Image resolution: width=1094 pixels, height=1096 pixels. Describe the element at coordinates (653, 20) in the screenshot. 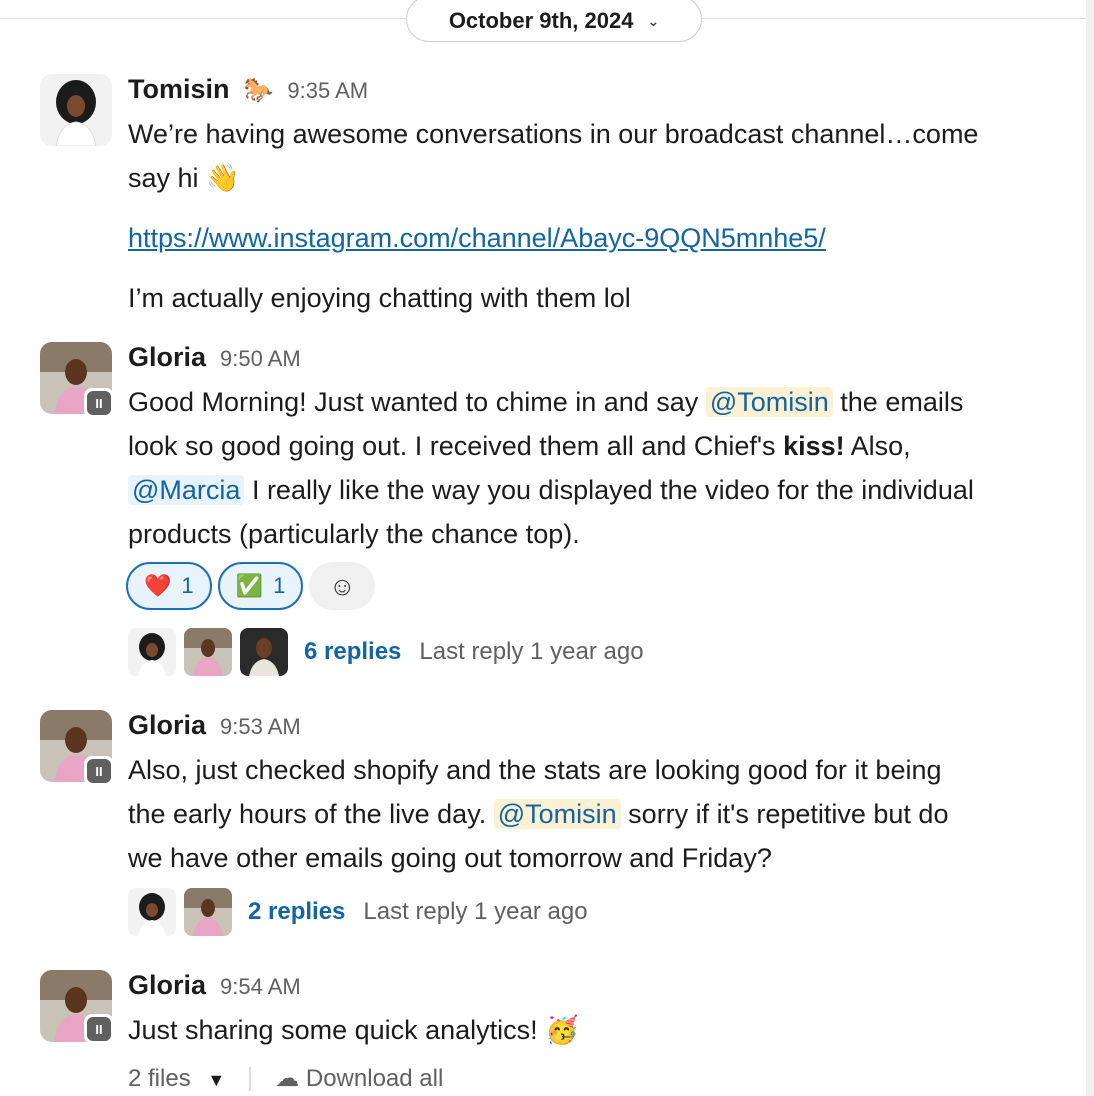

I see `chevron-down-icon: ⌄` at that location.